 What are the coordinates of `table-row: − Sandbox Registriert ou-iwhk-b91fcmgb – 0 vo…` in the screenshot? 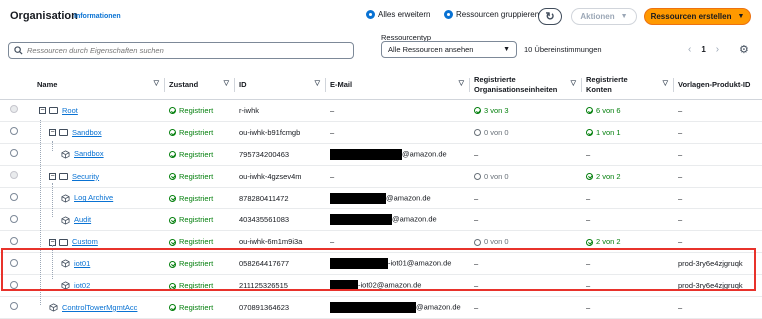 It's located at (381, 132).